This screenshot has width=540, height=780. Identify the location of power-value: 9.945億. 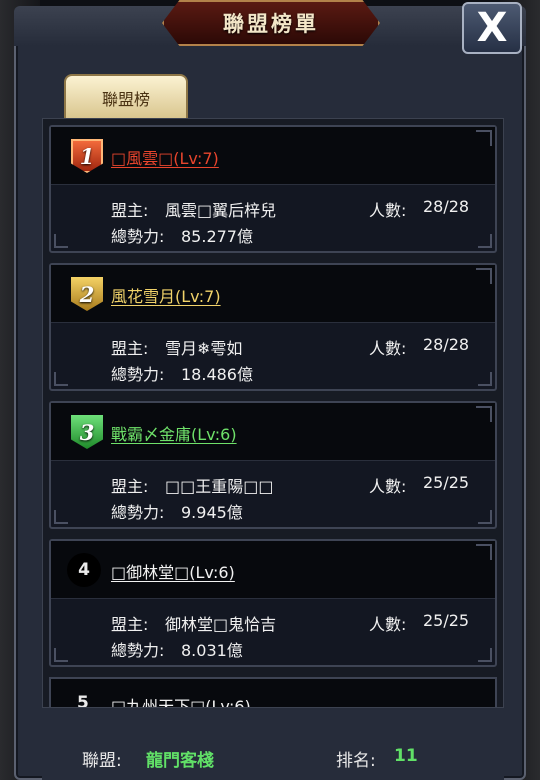
(212, 512).